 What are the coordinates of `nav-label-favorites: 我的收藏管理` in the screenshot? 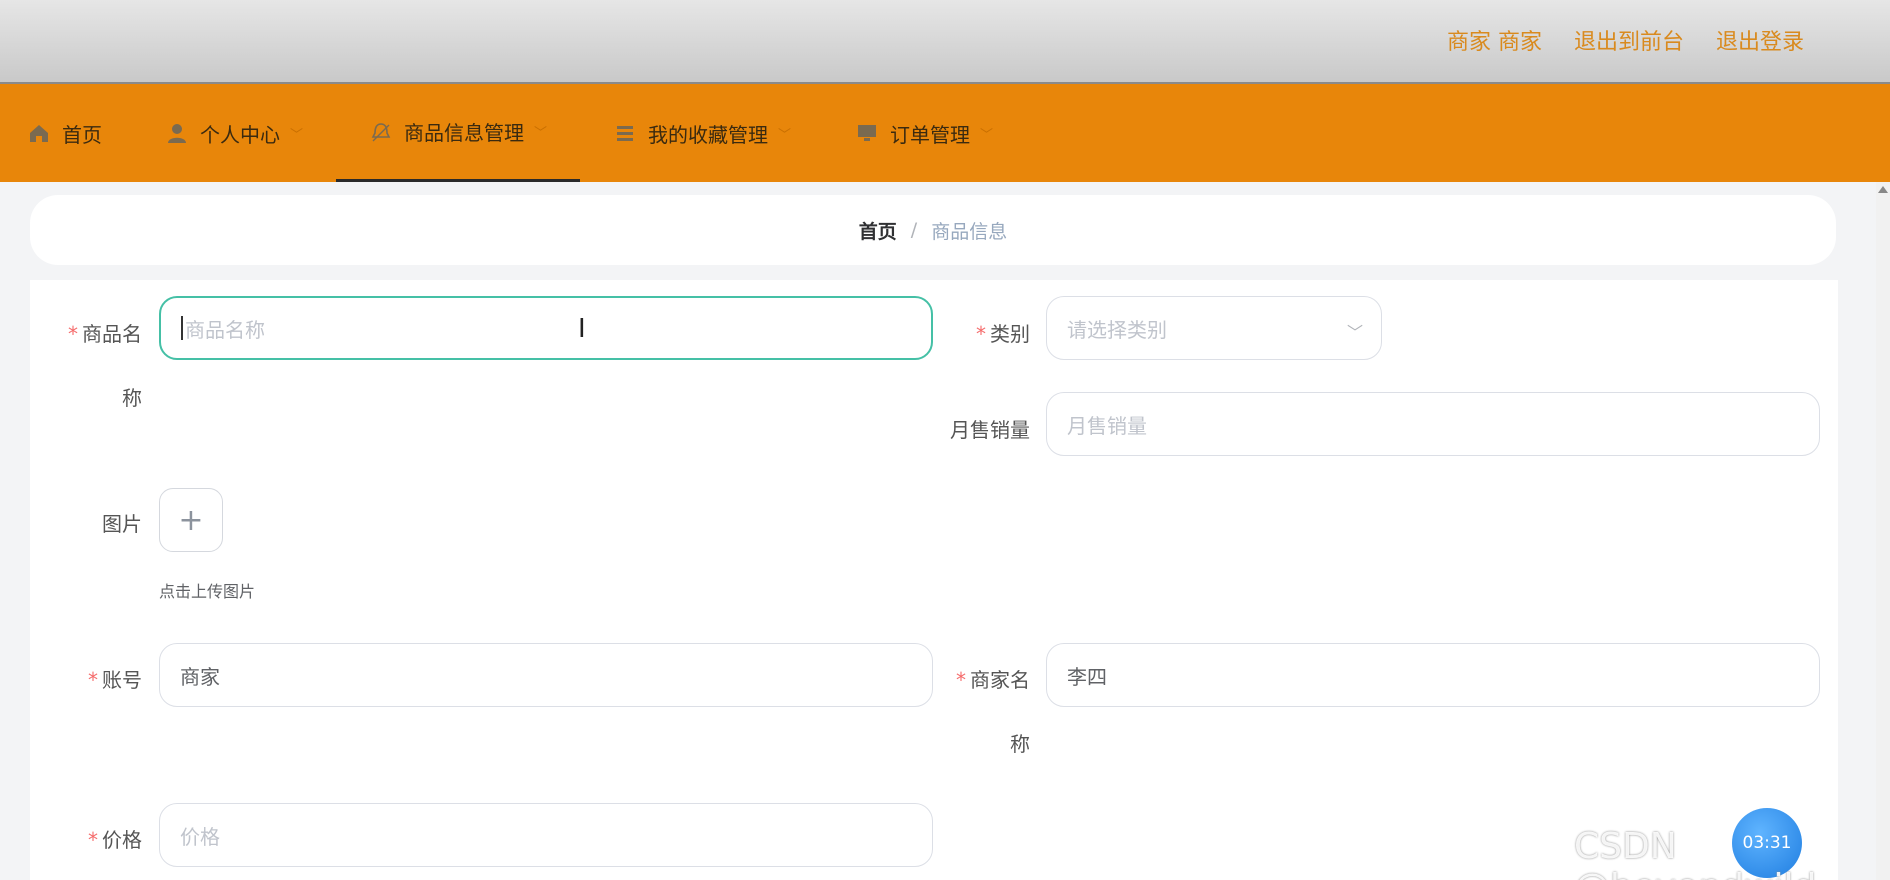 It's located at (708, 134).